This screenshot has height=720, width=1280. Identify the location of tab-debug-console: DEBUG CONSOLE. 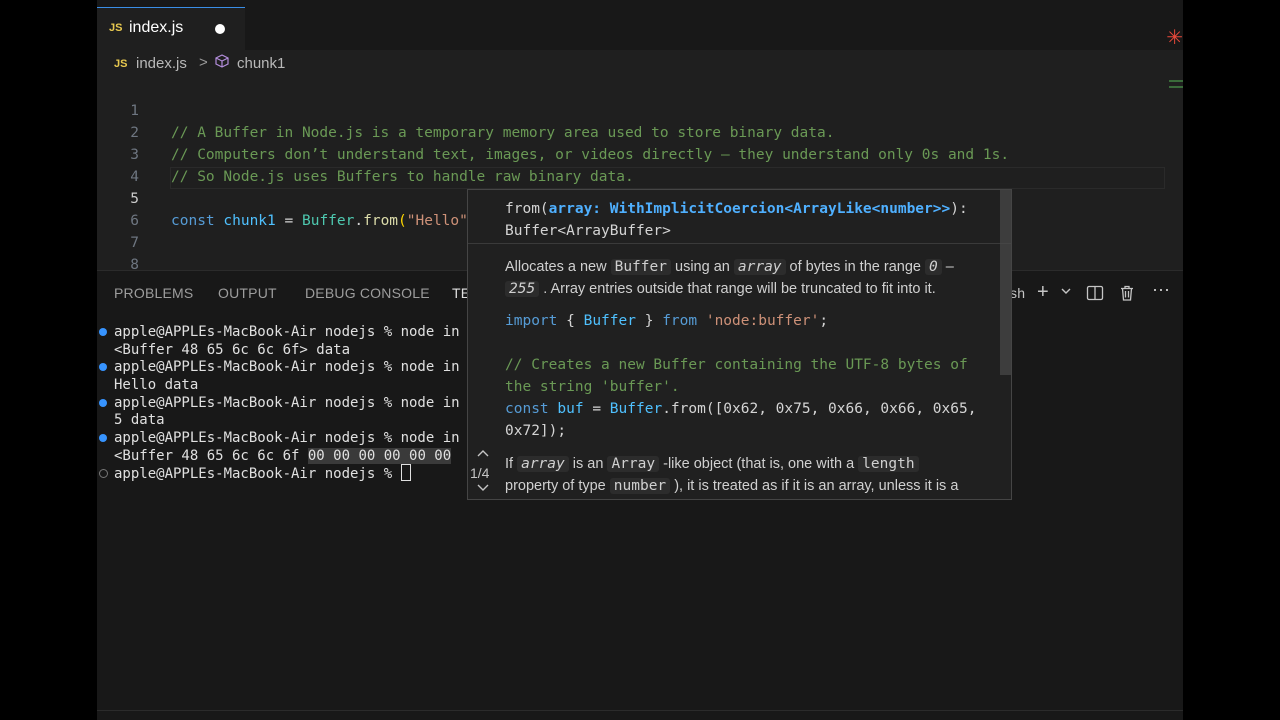
(367, 293).